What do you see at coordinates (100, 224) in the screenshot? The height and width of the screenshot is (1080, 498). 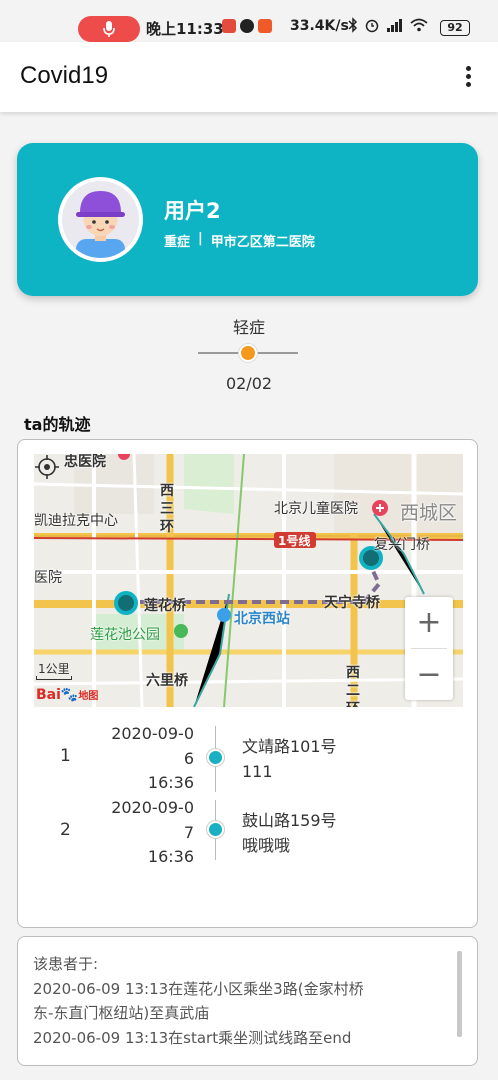 I see `user-avatar-illustration-icon` at bounding box center [100, 224].